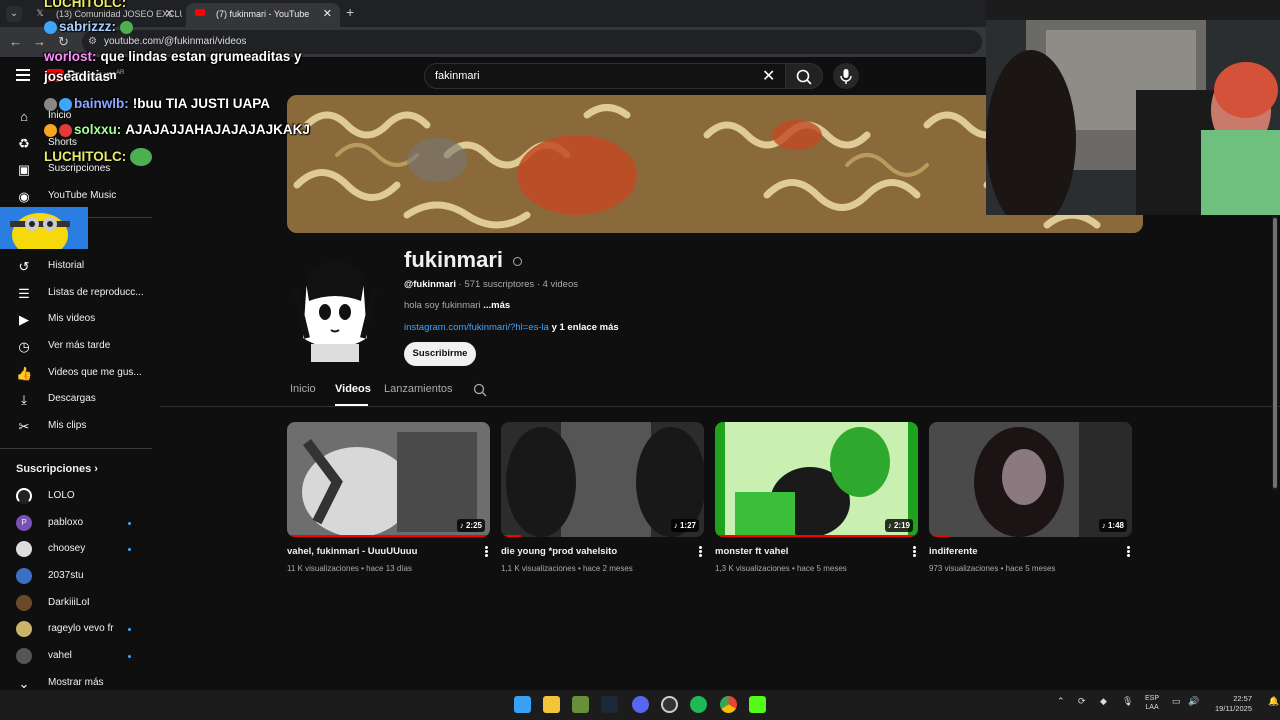  What do you see at coordinates (805, 551) in the screenshot?
I see `video-title: monster ft vahel` at bounding box center [805, 551].